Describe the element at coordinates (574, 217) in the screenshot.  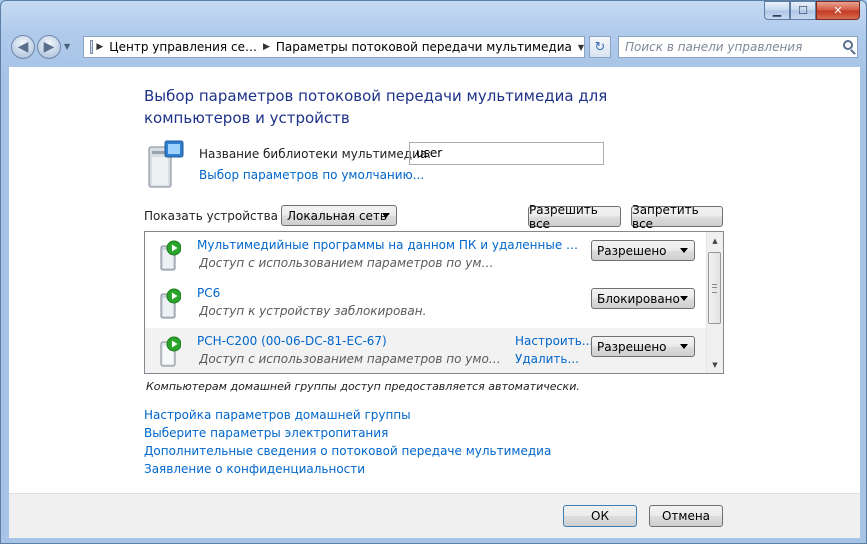
I see `allow-all-button: Разрешить все` at that location.